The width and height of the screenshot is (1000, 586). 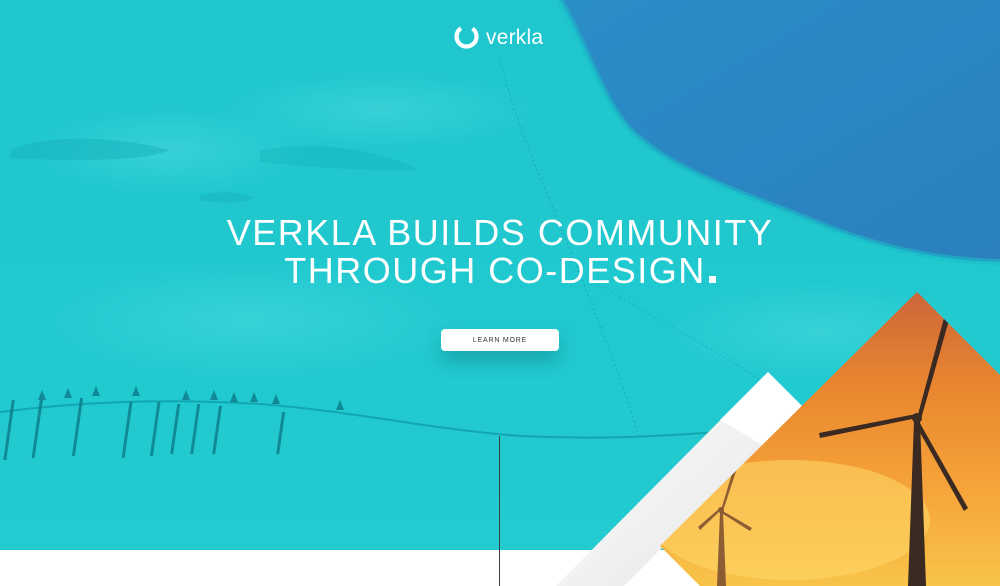 What do you see at coordinates (500, 232) in the screenshot?
I see `headline-line-1: VERKLA BUILDS COMMUNITY` at bounding box center [500, 232].